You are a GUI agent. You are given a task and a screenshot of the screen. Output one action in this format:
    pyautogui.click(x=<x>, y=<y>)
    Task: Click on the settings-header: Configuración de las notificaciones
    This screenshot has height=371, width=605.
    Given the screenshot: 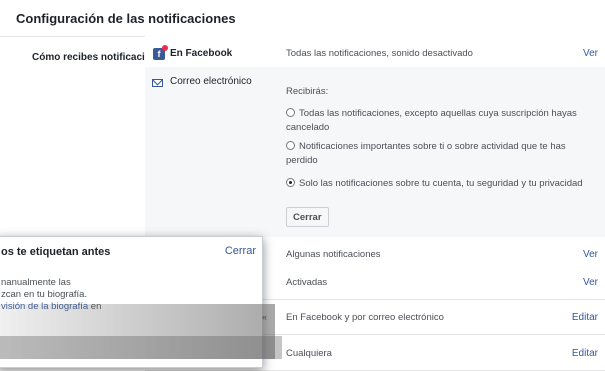 What is the action you would take?
    pyautogui.click(x=302, y=18)
    